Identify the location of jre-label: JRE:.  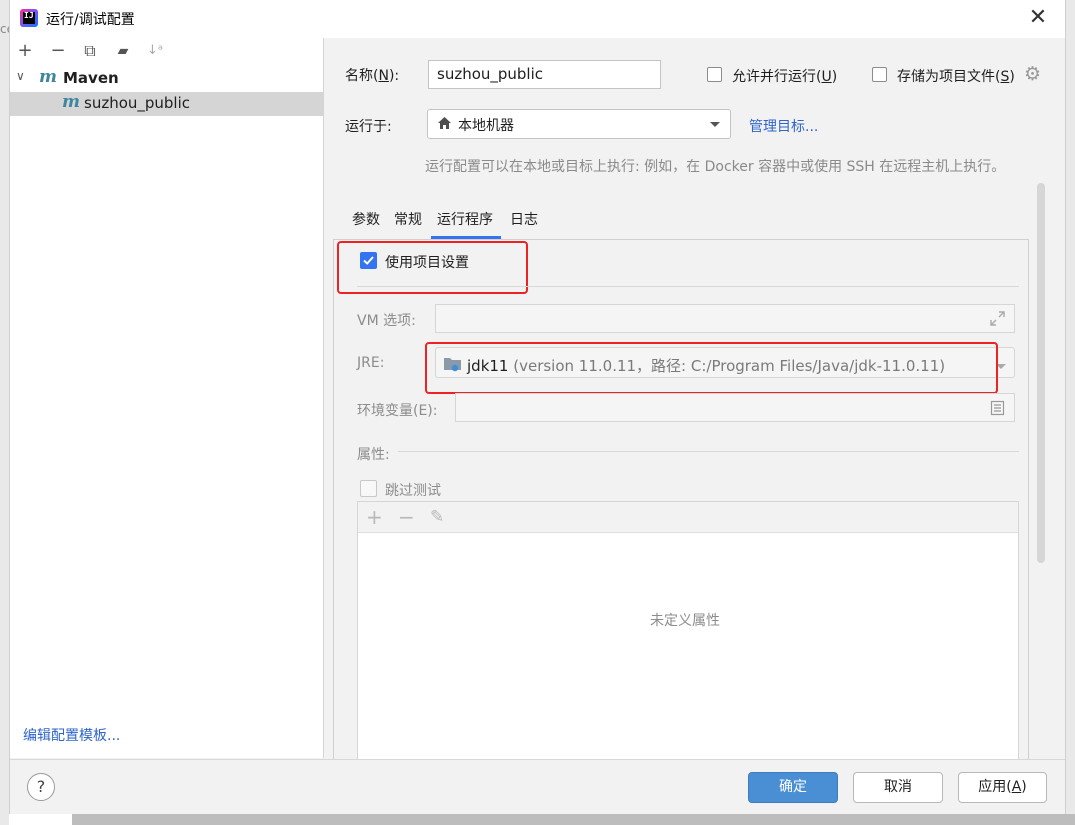
(371, 363).